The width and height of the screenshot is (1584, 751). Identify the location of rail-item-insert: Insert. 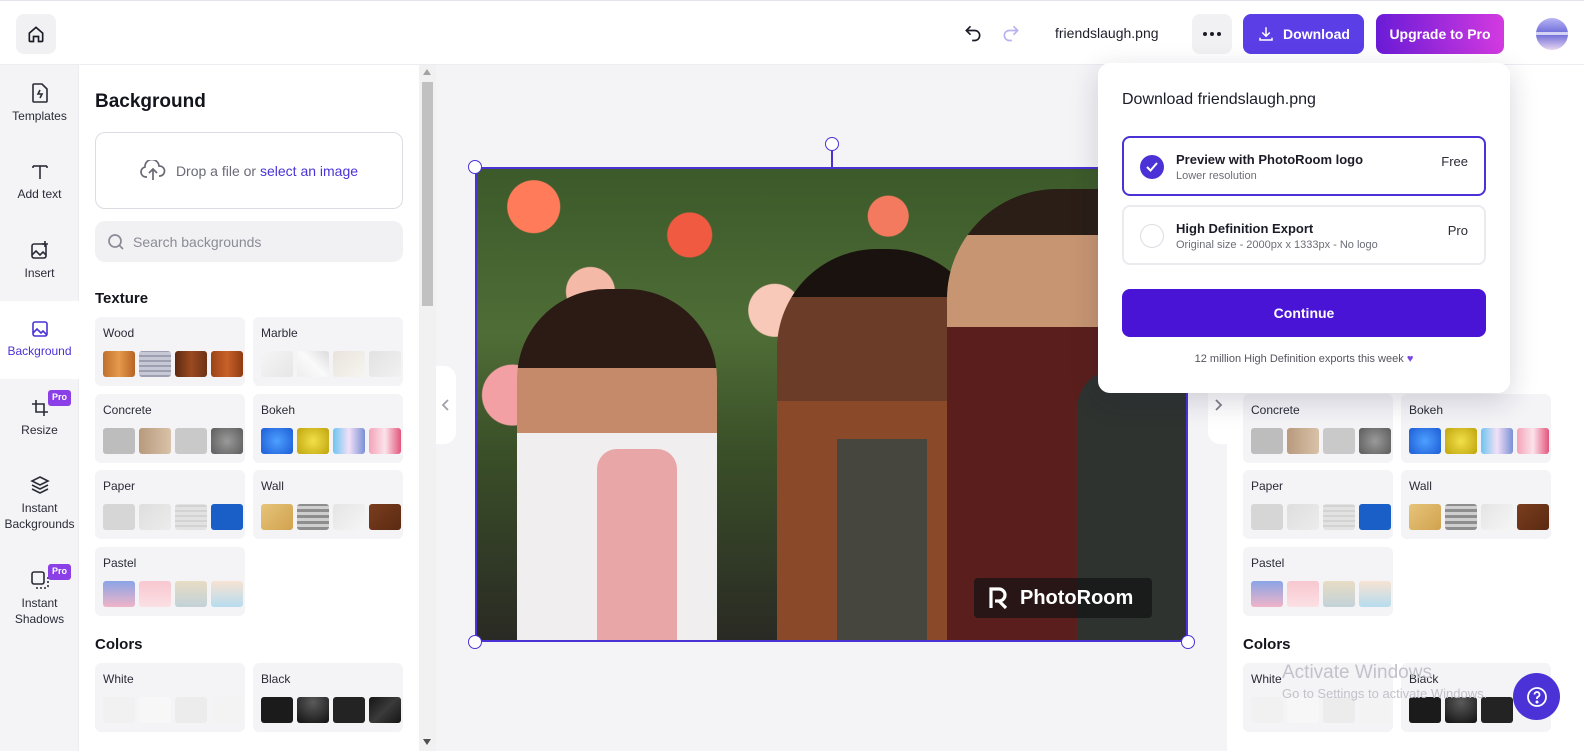
(39, 261).